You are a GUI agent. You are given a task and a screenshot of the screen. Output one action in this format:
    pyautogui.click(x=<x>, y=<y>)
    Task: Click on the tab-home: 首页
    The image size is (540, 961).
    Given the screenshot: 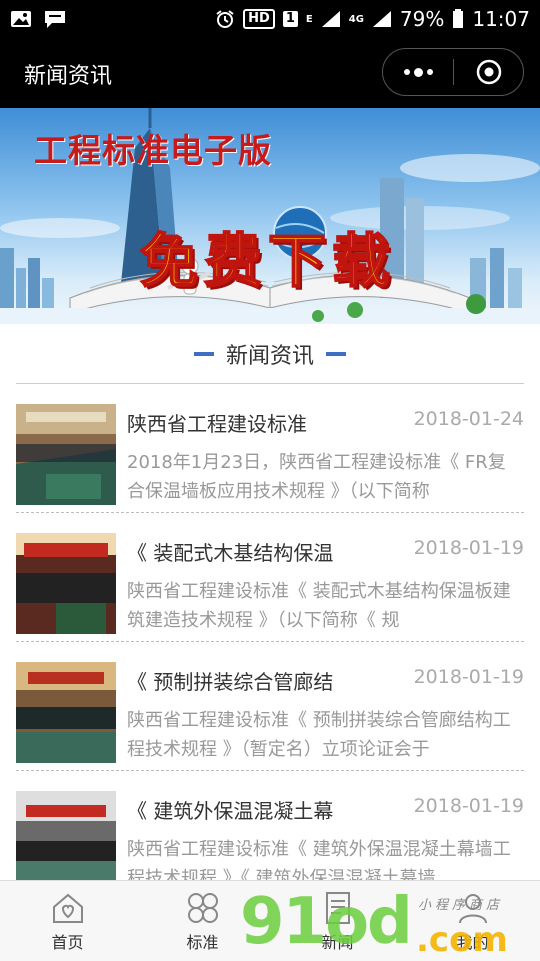 What is the action you would take?
    pyautogui.click(x=67, y=921)
    